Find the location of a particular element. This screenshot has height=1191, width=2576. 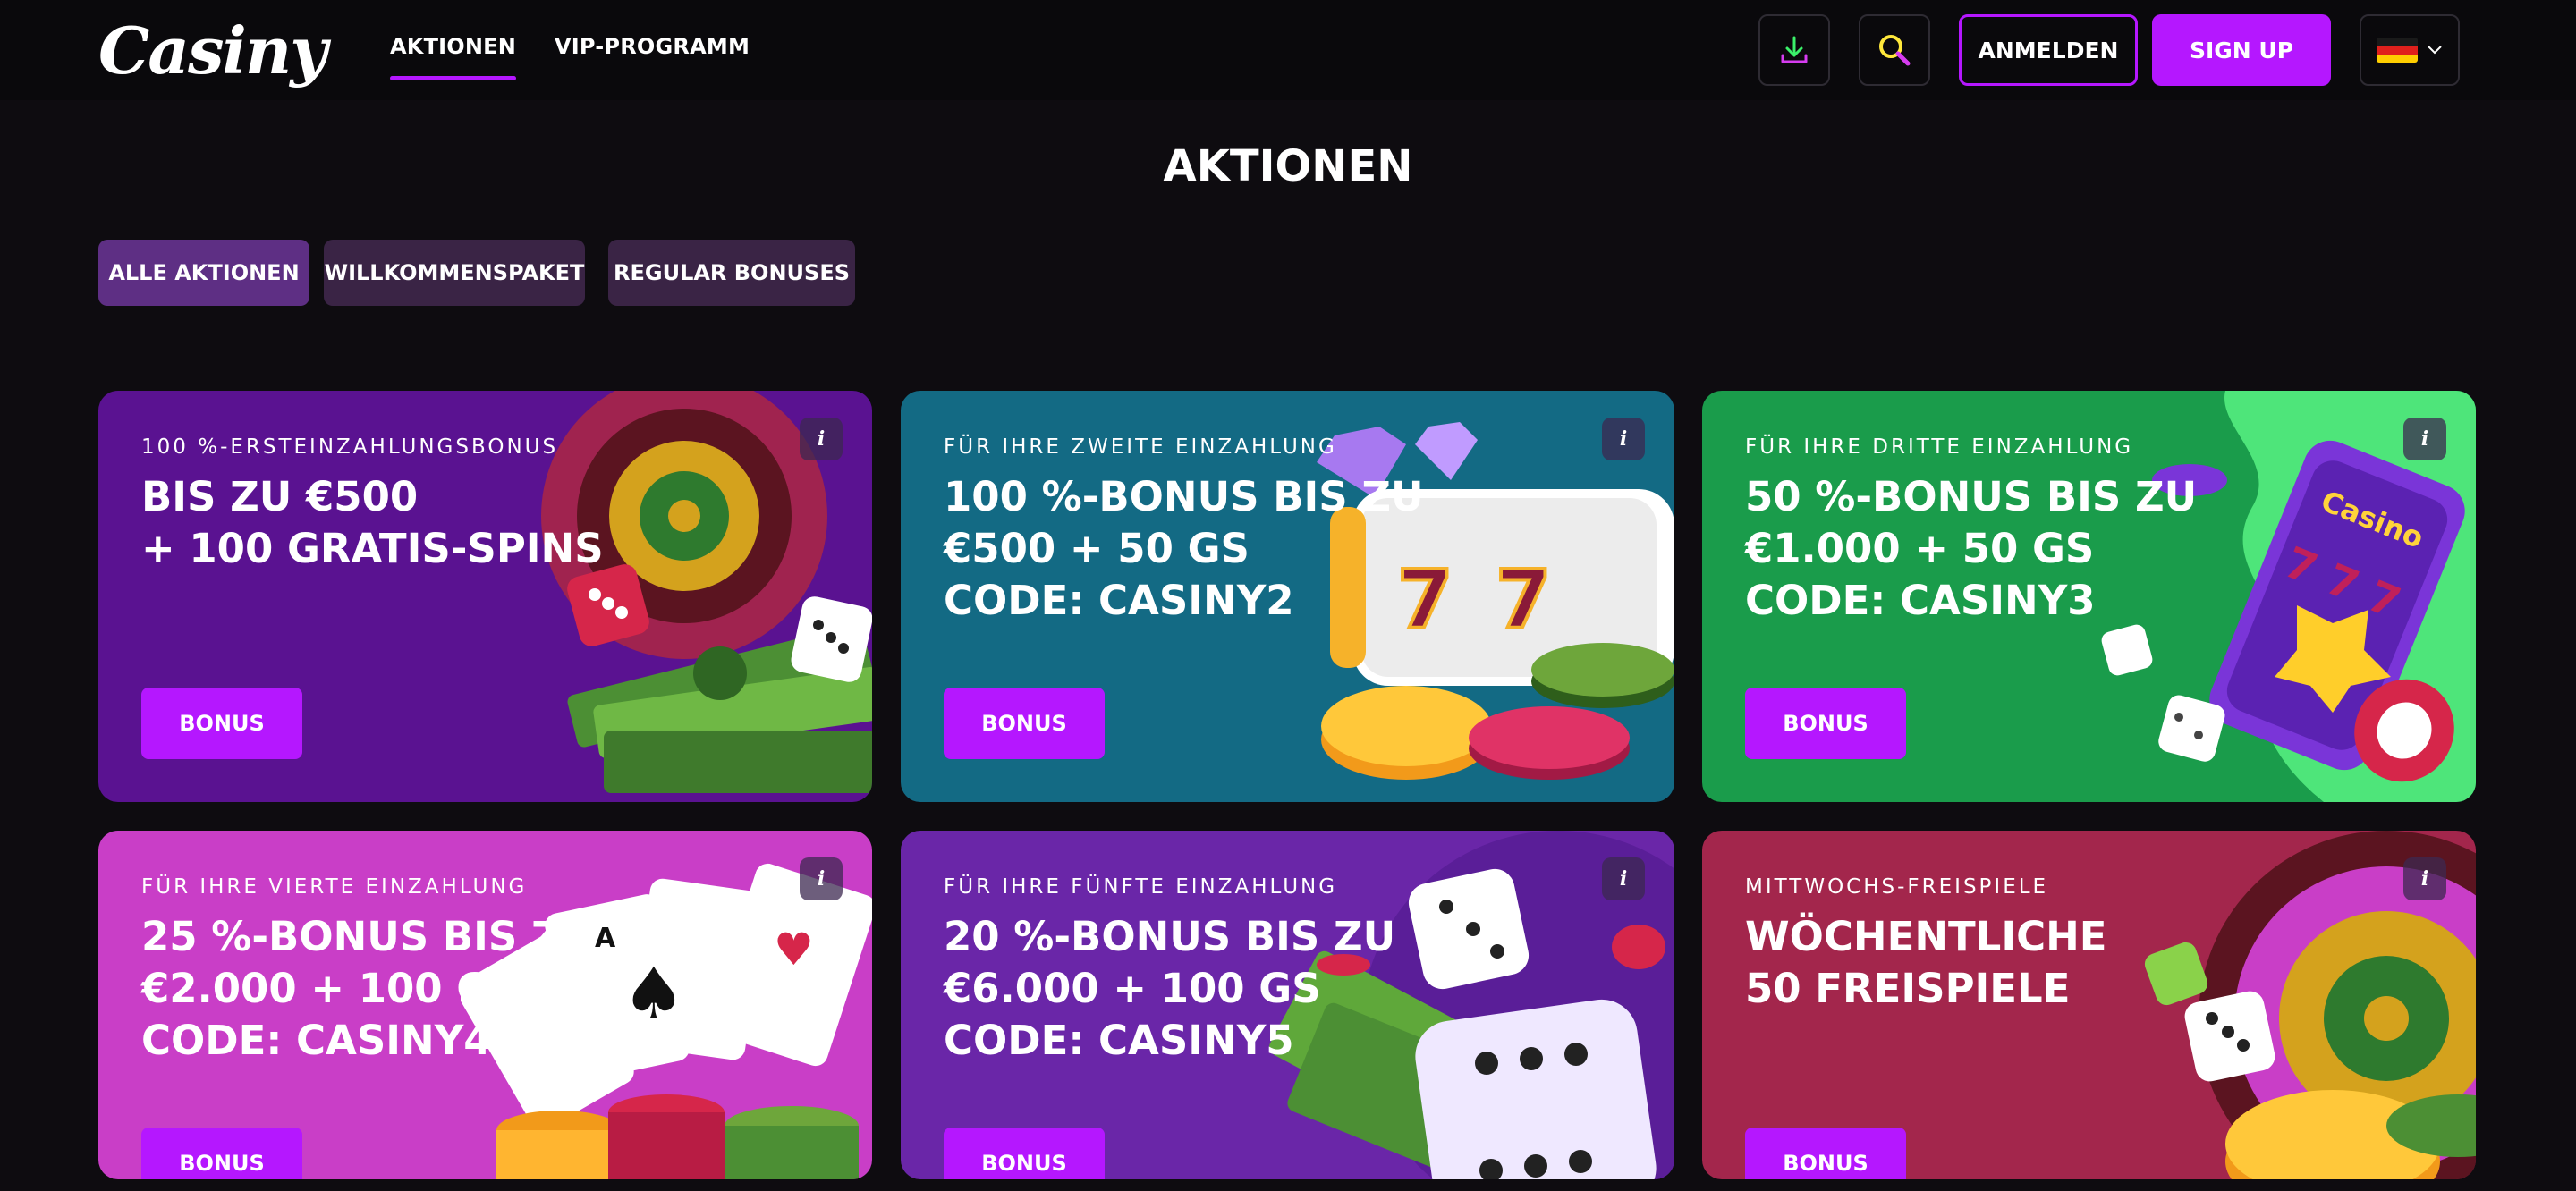

nav-vip-programm: VIP-PROGRAMM is located at coordinates (652, 46).